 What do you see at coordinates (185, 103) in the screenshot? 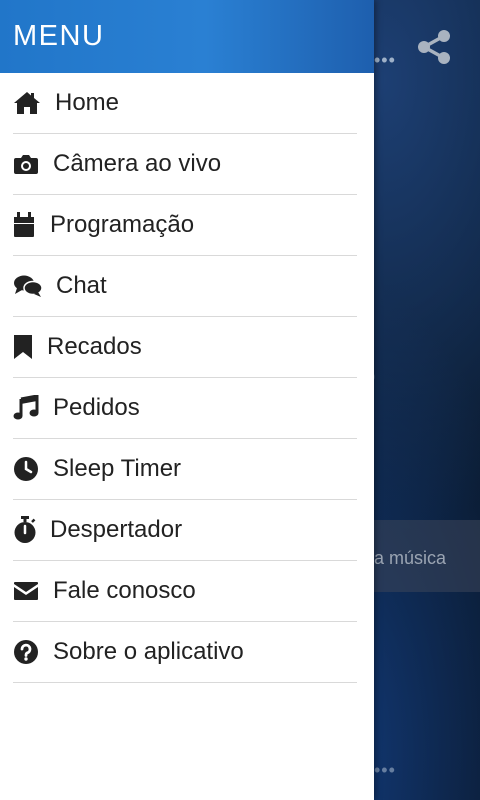
I see `menu-item-home: Home` at bounding box center [185, 103].